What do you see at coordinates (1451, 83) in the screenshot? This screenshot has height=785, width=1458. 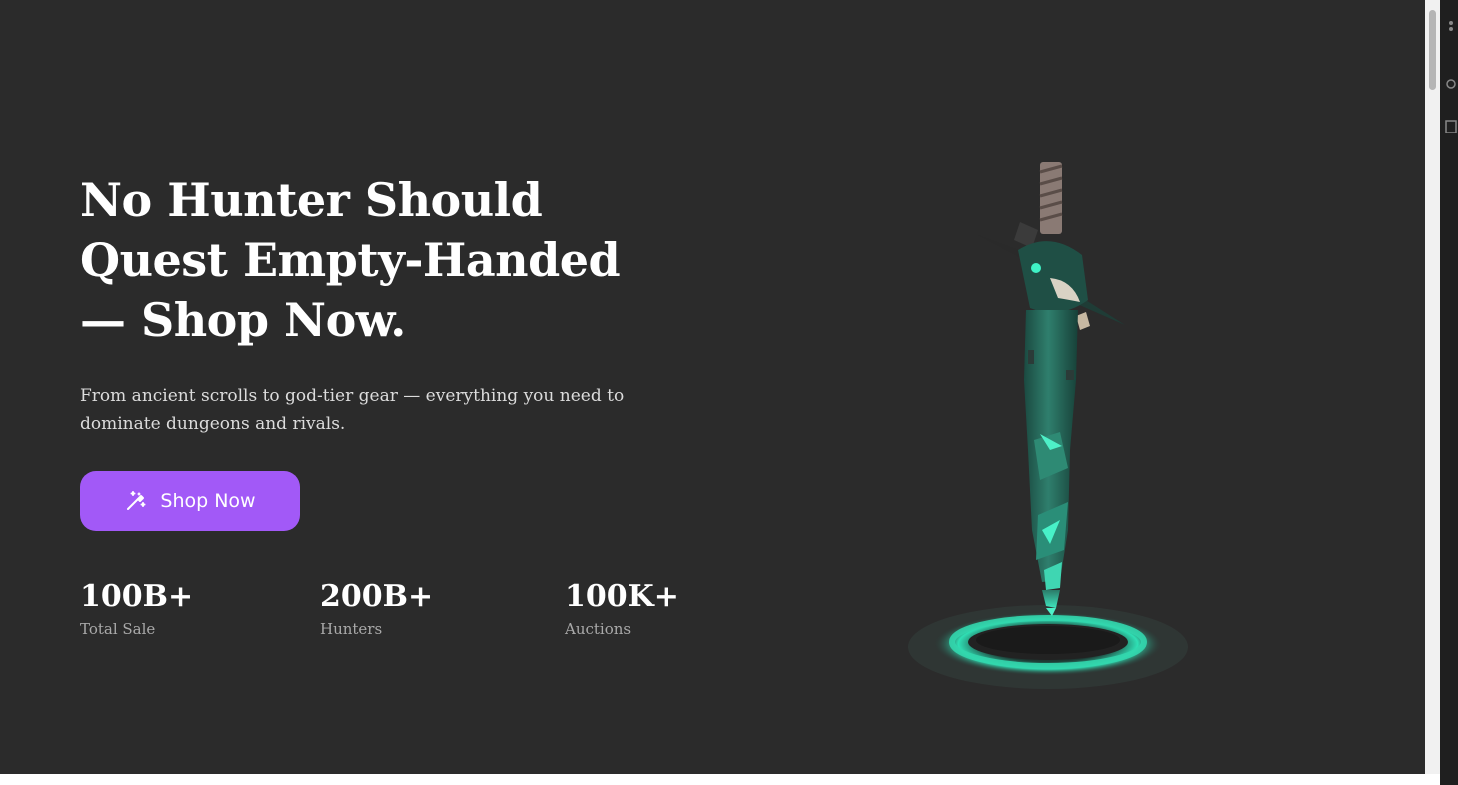 I see `side-bug-icon` at bounding box center [1451, 83].